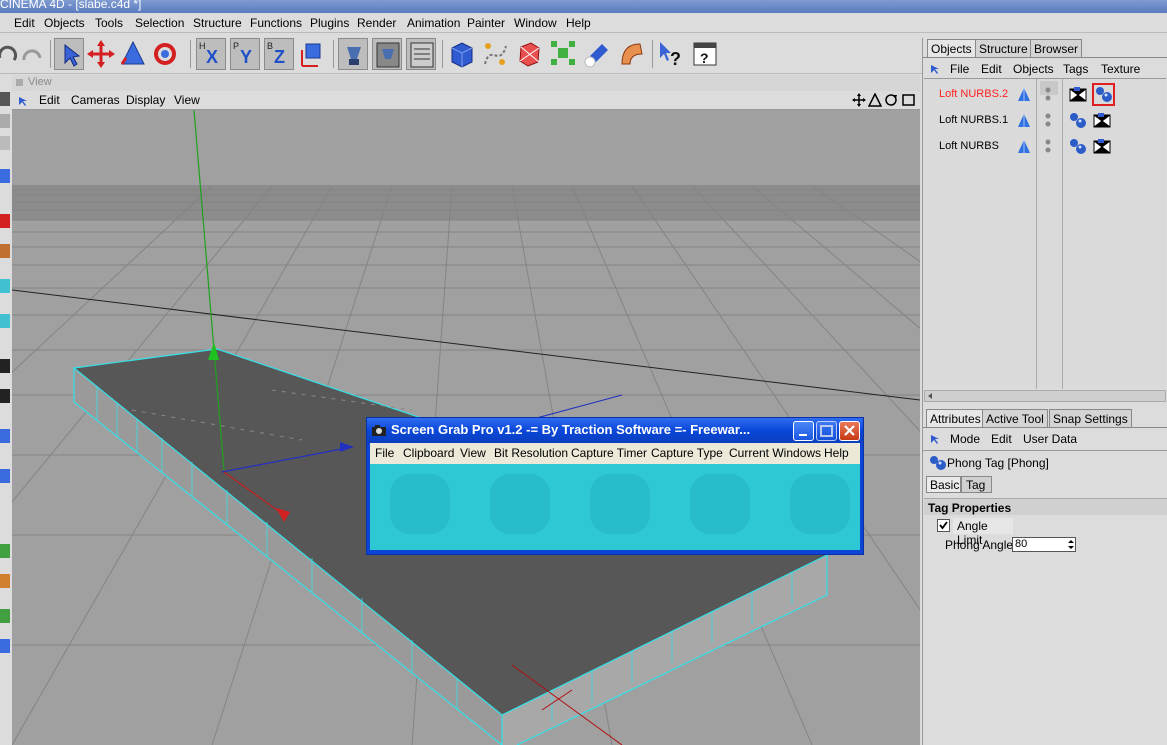 The height and width of the screenshot is (745, 1167). What do you see at coordinates (909, 101) in the screenshot?
I see `maximize-view-icon` at bounding box center [909, 101].